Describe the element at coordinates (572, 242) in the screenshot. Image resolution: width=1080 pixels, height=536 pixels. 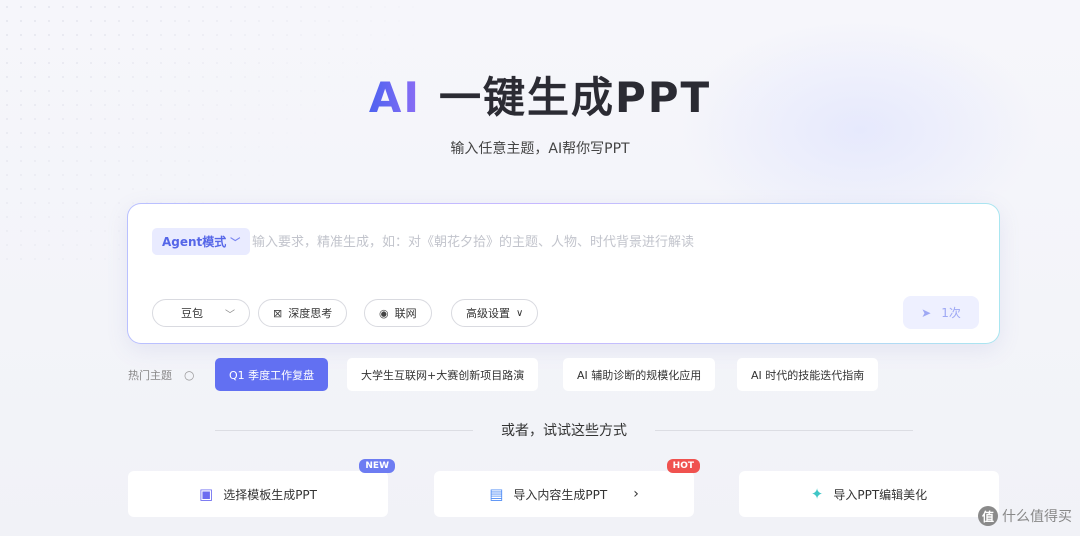
I see `prompt-input` at that location.